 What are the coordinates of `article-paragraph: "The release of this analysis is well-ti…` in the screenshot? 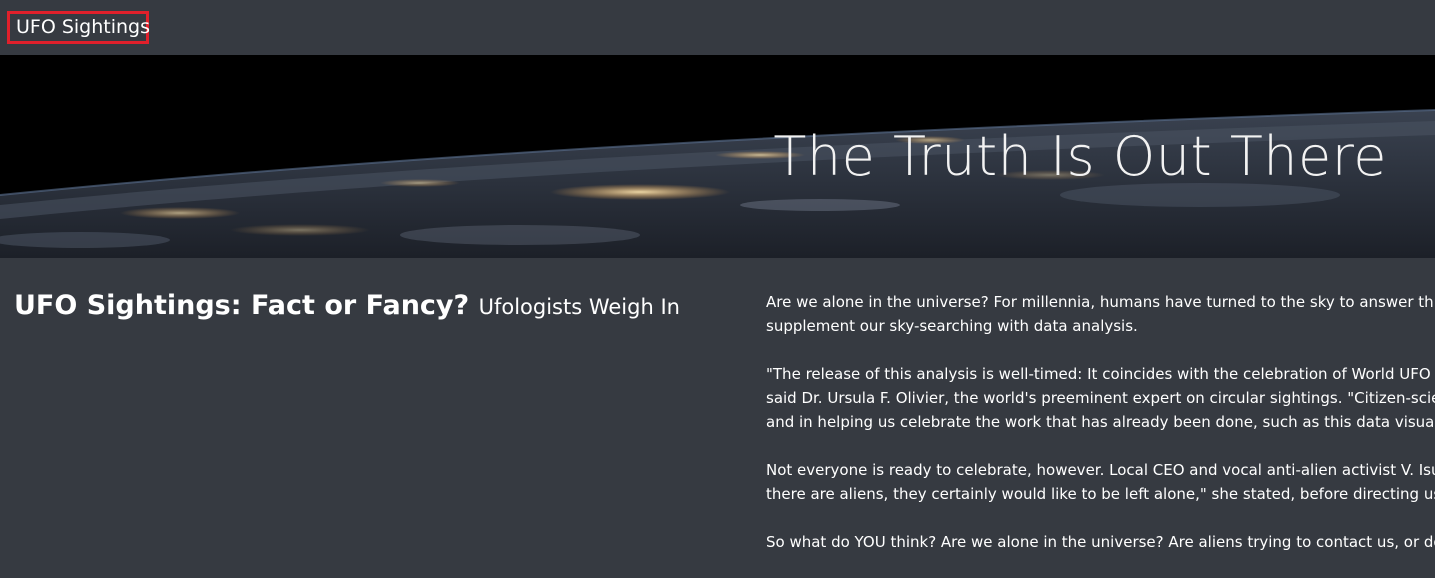 It's located at (1100, 398).